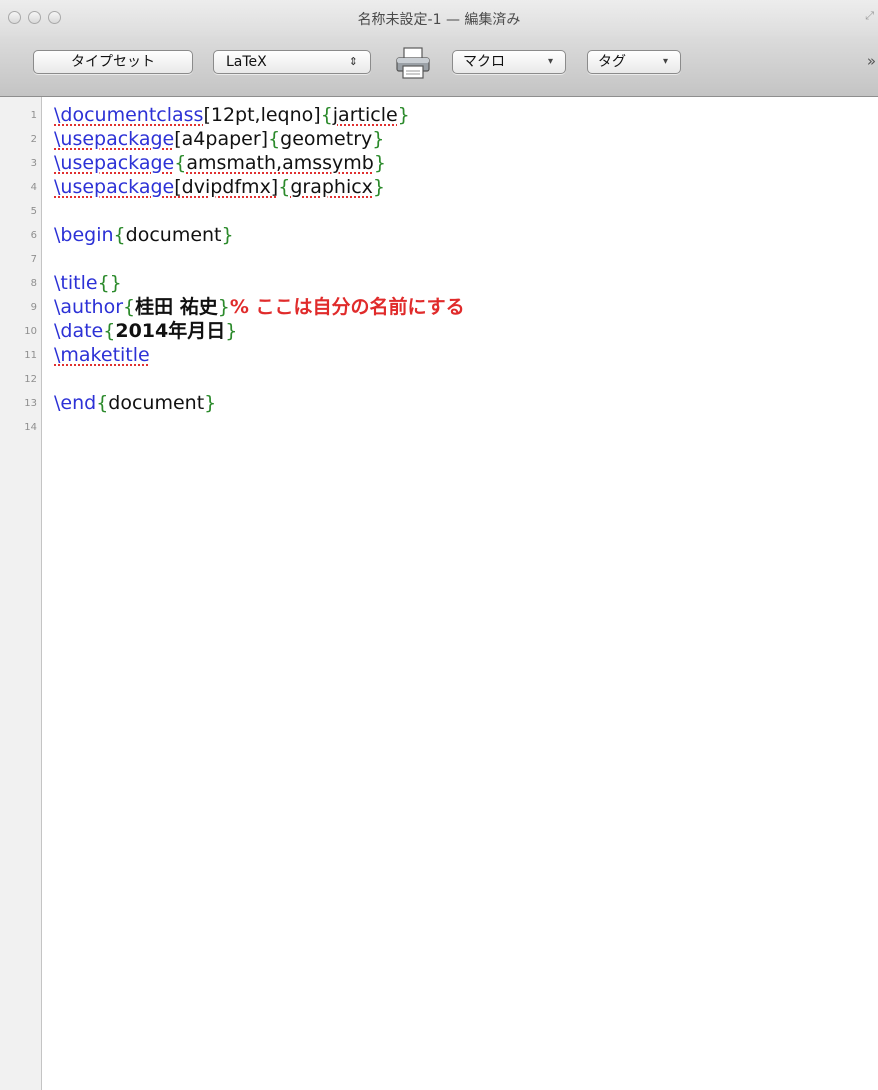 The height and width of the screenshot is (1090, 878). Describe the element at coordinates (347, 307) in the screenshot. I see `latex-comment: % ここは自分の名前にする` at that location.